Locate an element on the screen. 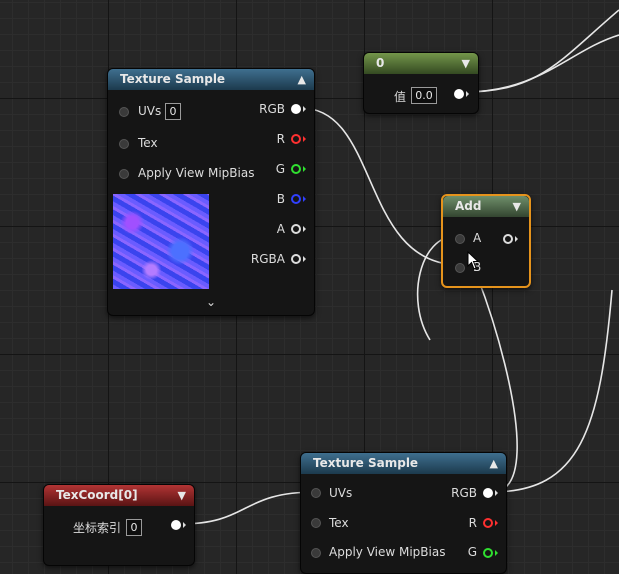 The height and width of the screenshot is (574, 619). value-label: 值 is located at coordinates (400, 97).